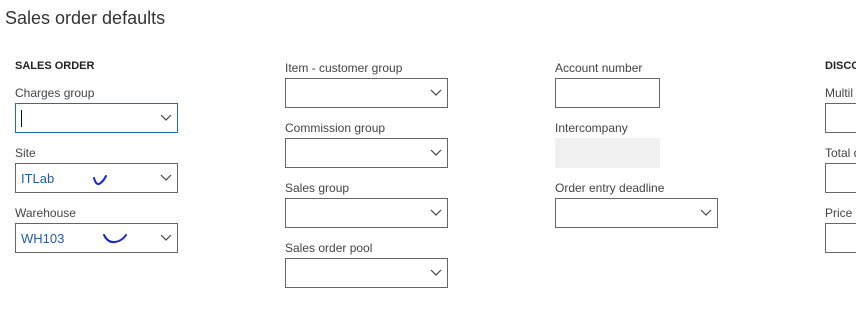 Image resolution: width=856 pixels, height=320 pixels. Describe the element at coordinates (636, 213) in the screenshot. I see `order-entry-deadline-dropdown` at that location.